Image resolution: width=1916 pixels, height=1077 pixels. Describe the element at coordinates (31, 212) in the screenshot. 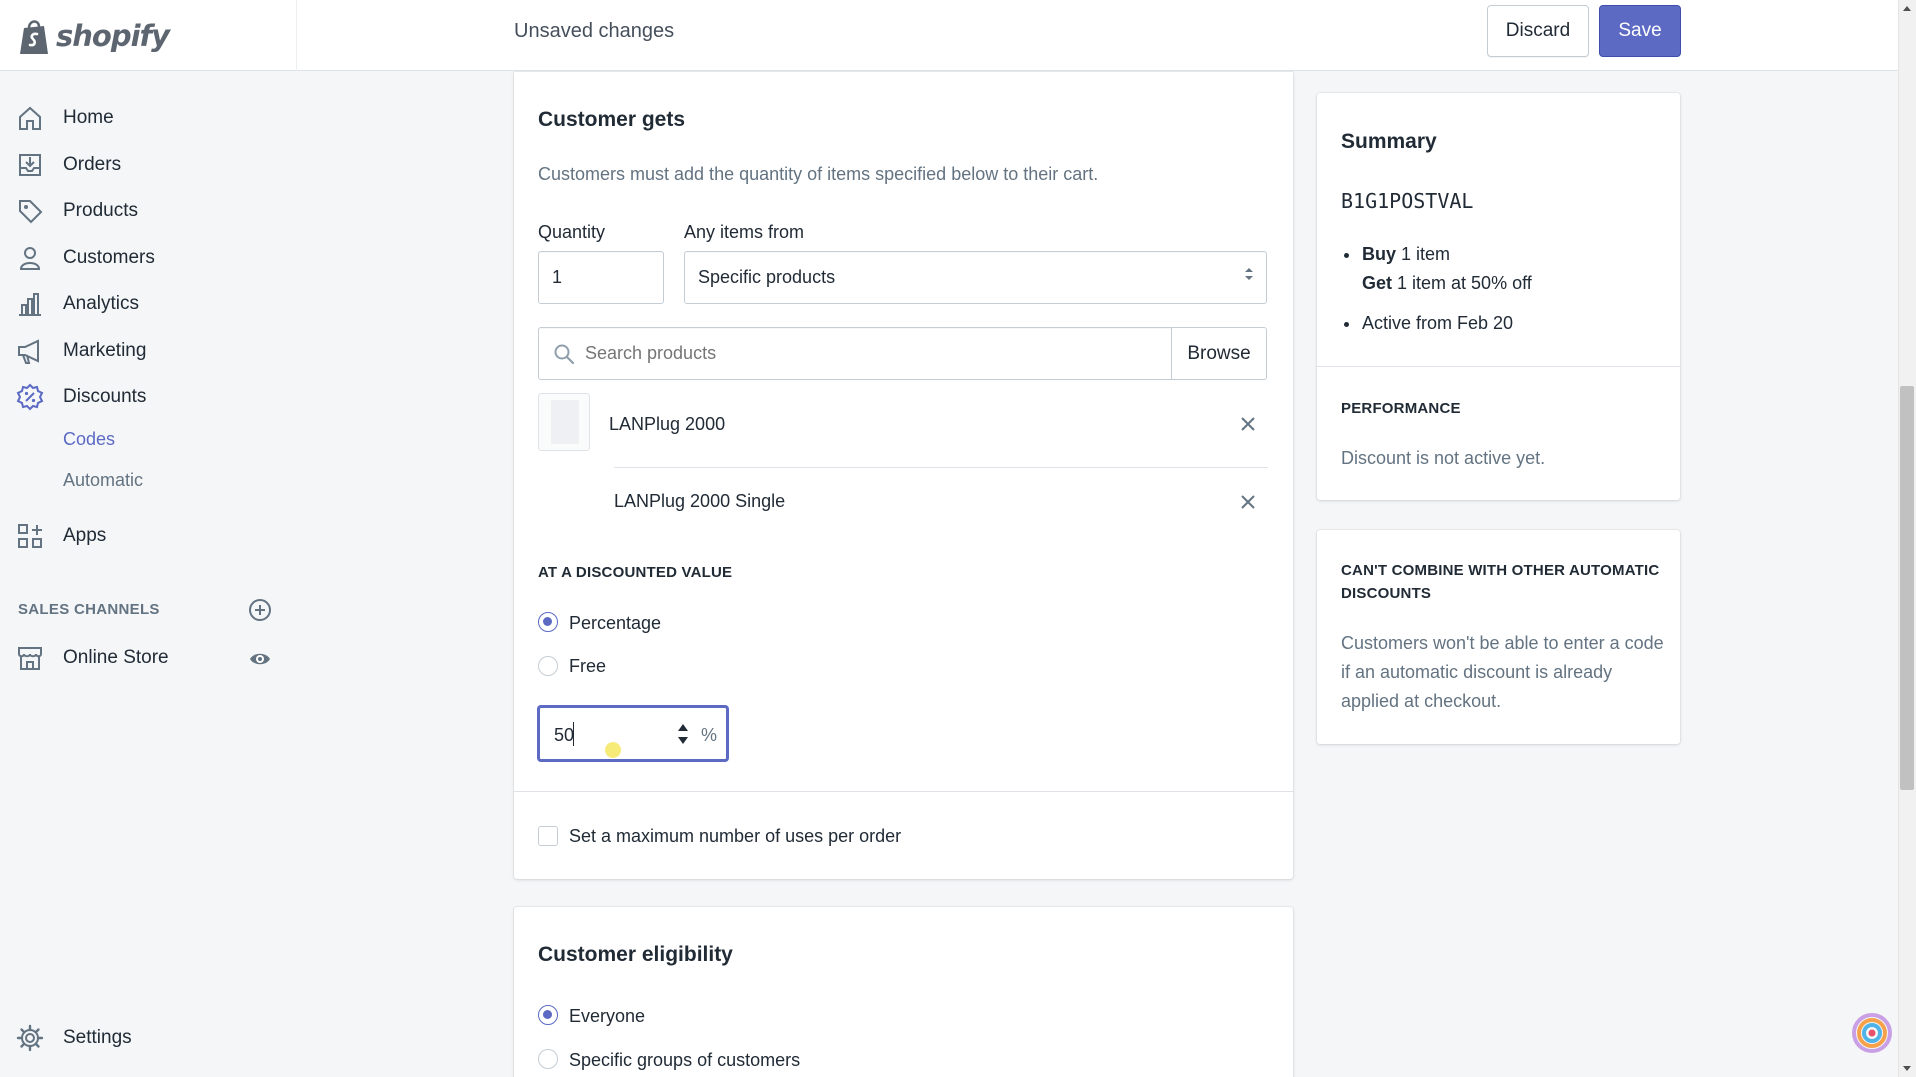

I see `tag-icon` at that location.